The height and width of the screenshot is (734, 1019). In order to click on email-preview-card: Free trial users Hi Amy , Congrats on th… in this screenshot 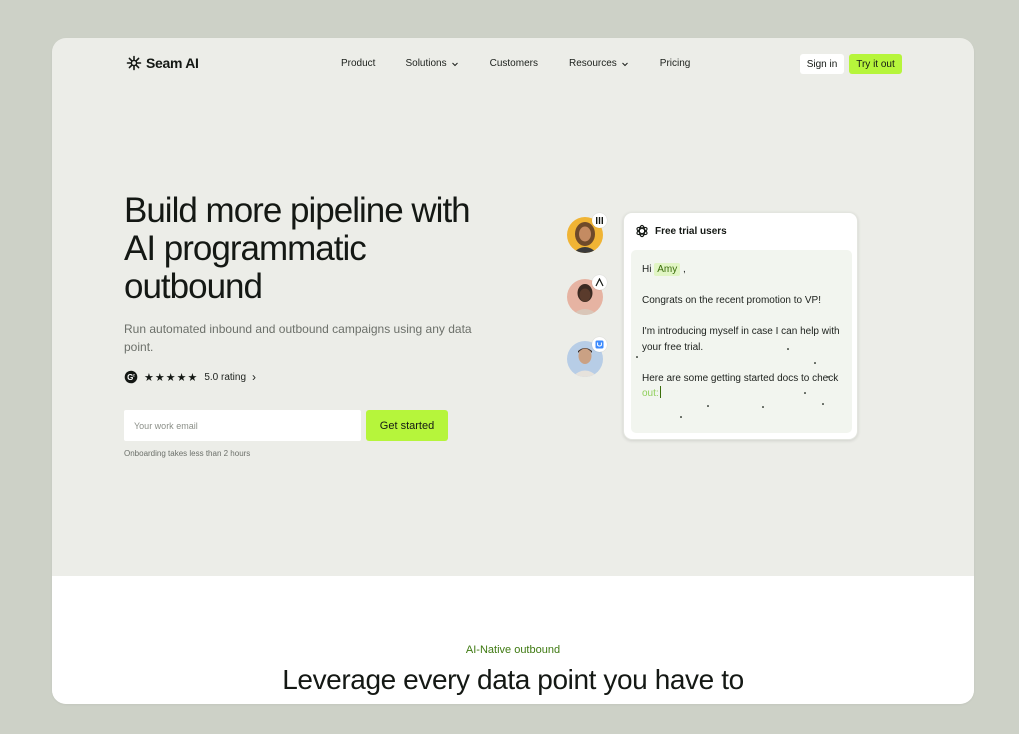, I will do `click(740, 326)`.